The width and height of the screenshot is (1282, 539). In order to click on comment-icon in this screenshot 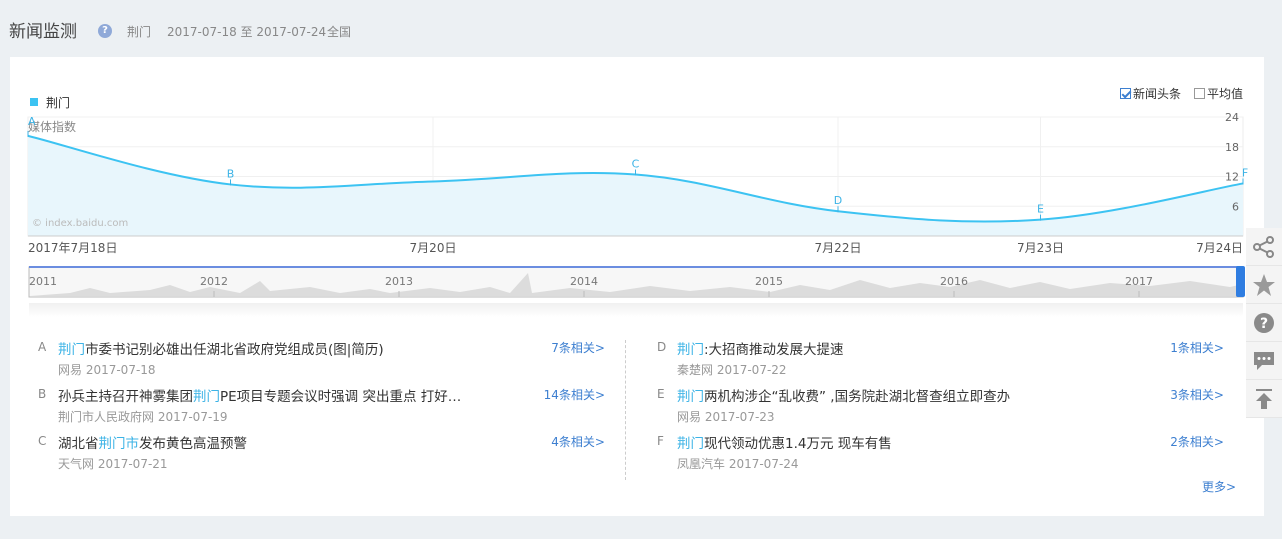, I will do `click(1264, 360)`.